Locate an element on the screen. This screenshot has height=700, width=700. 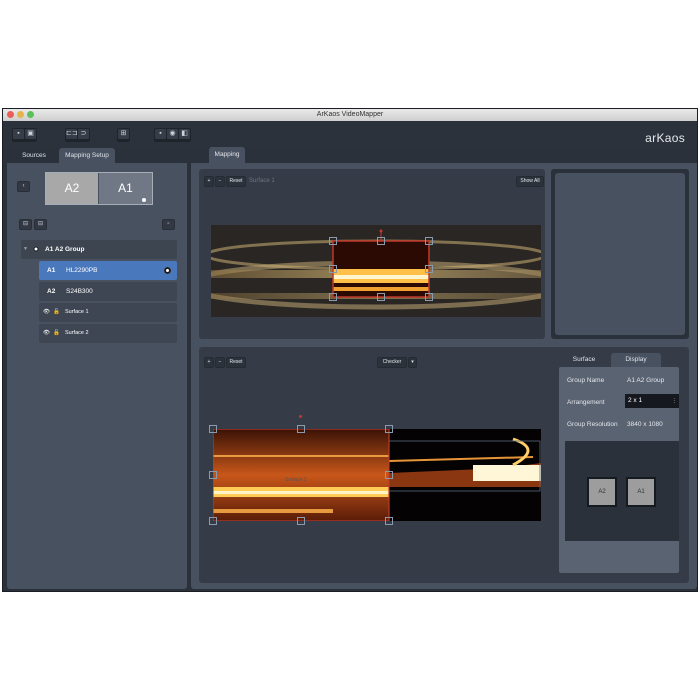
display-name: S24B300 is located at coordinates (79, 291).